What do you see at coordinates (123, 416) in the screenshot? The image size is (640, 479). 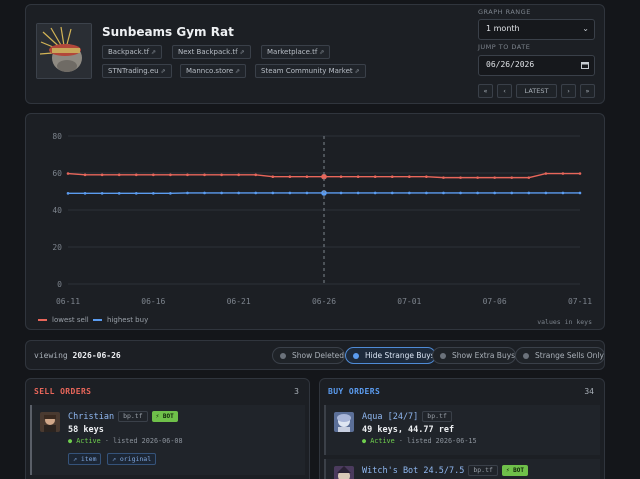 I see `trader-name: Christian bp.tf ⚡ BOT` at bounding box center [123, 416].